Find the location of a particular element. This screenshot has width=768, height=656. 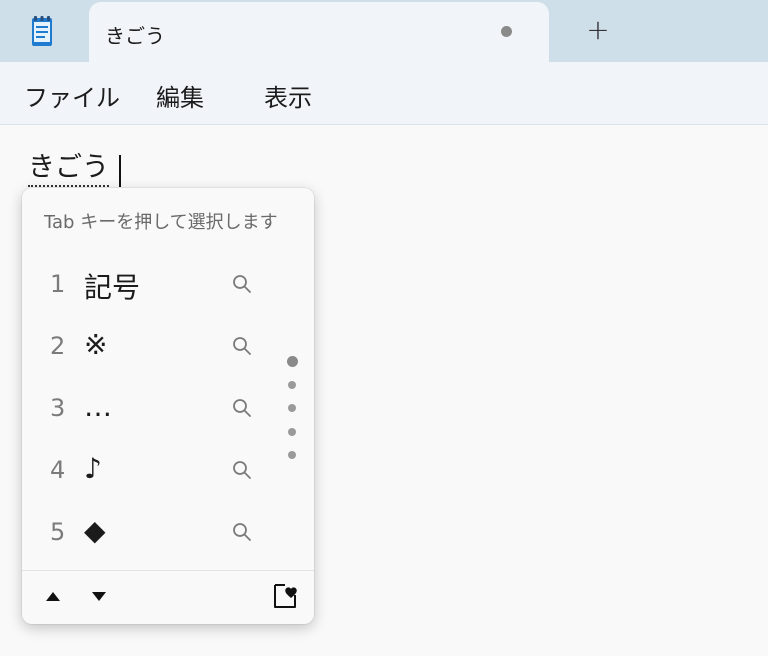

candidate-text: ♪ is located at coordinates (93, 468).